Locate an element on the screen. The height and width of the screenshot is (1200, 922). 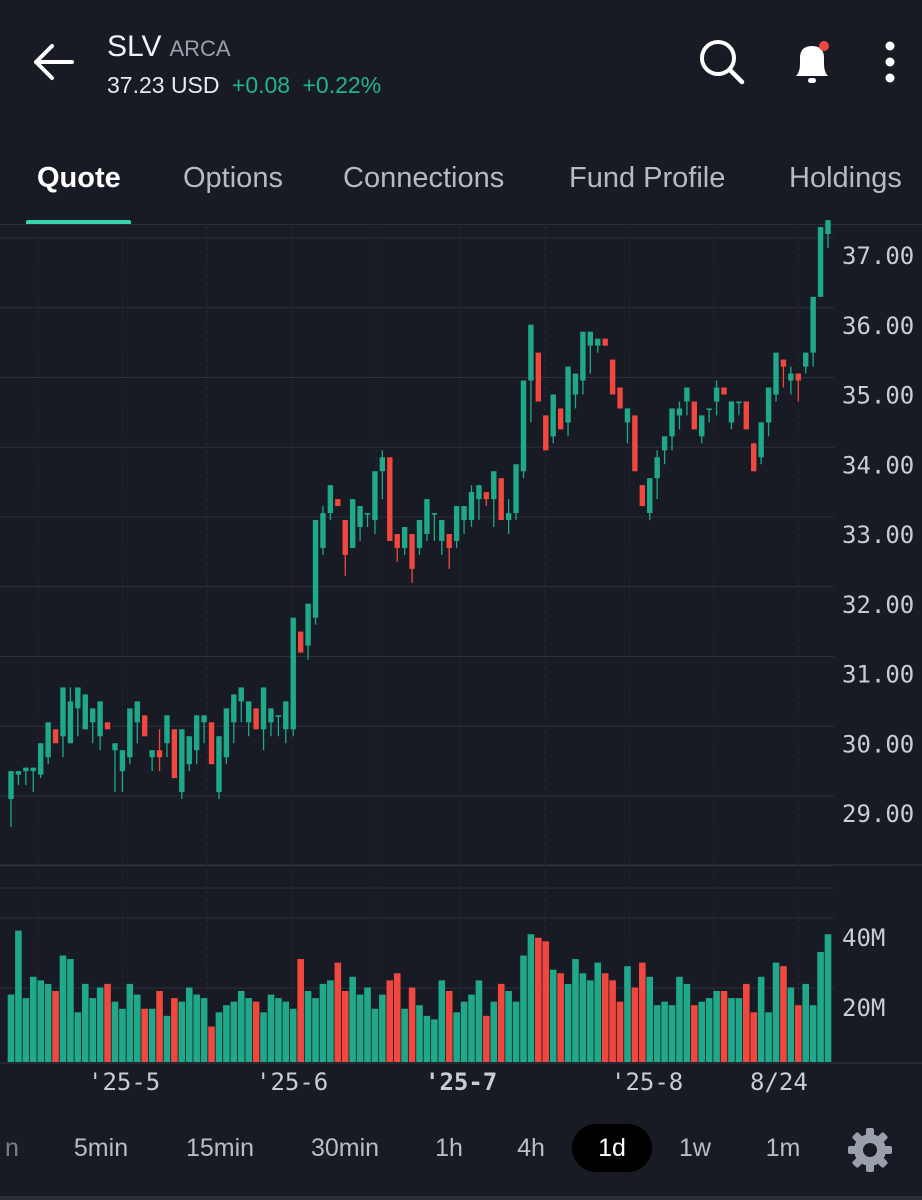
interval-4h: 4h is located at coordinates (531, 1148).